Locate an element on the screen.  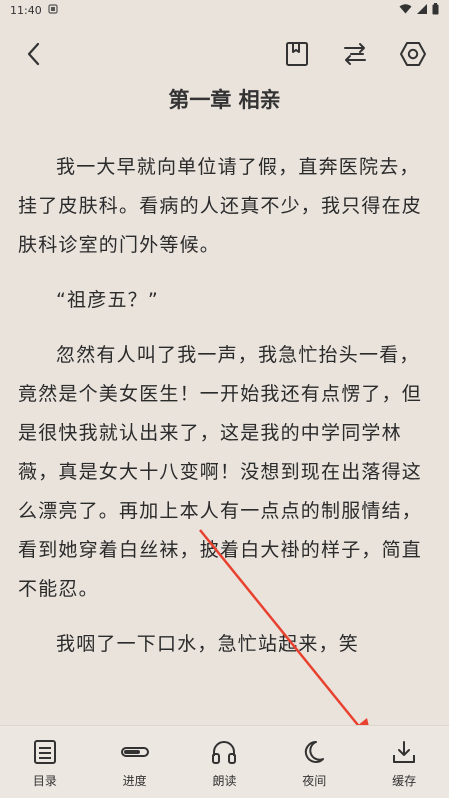
back-button is located at coordinates (34, 56).